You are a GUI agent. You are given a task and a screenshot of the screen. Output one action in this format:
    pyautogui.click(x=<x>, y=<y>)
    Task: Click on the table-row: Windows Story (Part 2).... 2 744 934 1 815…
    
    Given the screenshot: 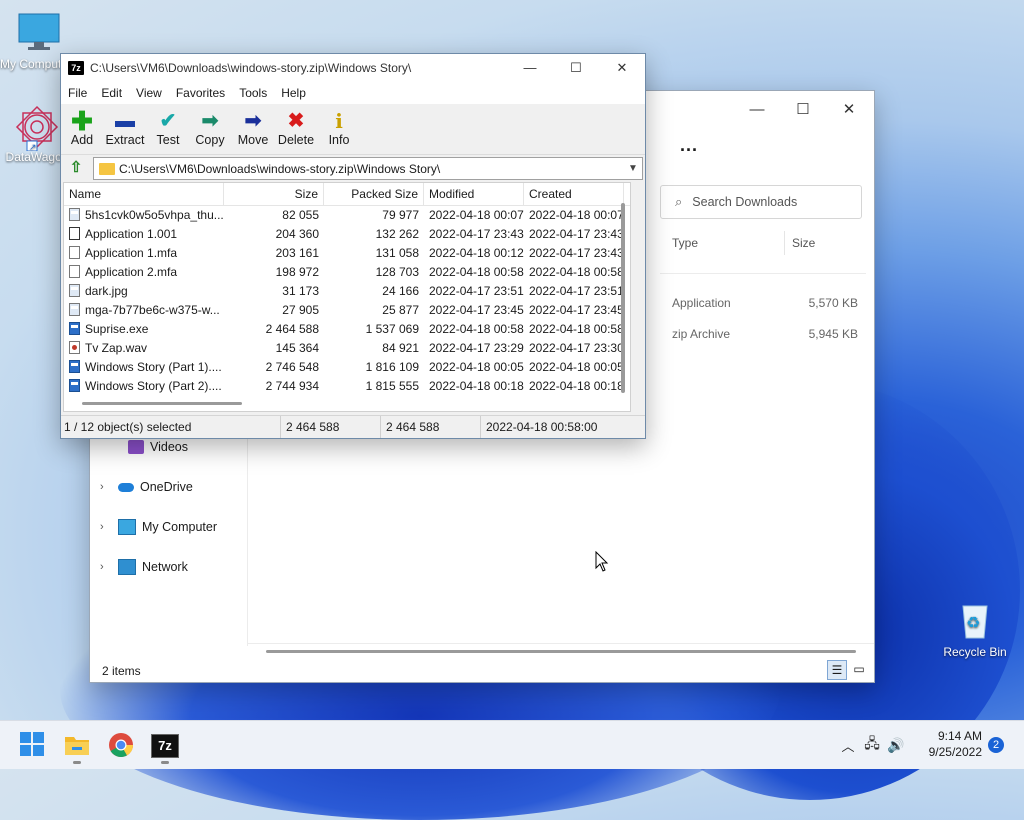 What is the action you would take?
    pyautogui.click(x=347, y=385)
    